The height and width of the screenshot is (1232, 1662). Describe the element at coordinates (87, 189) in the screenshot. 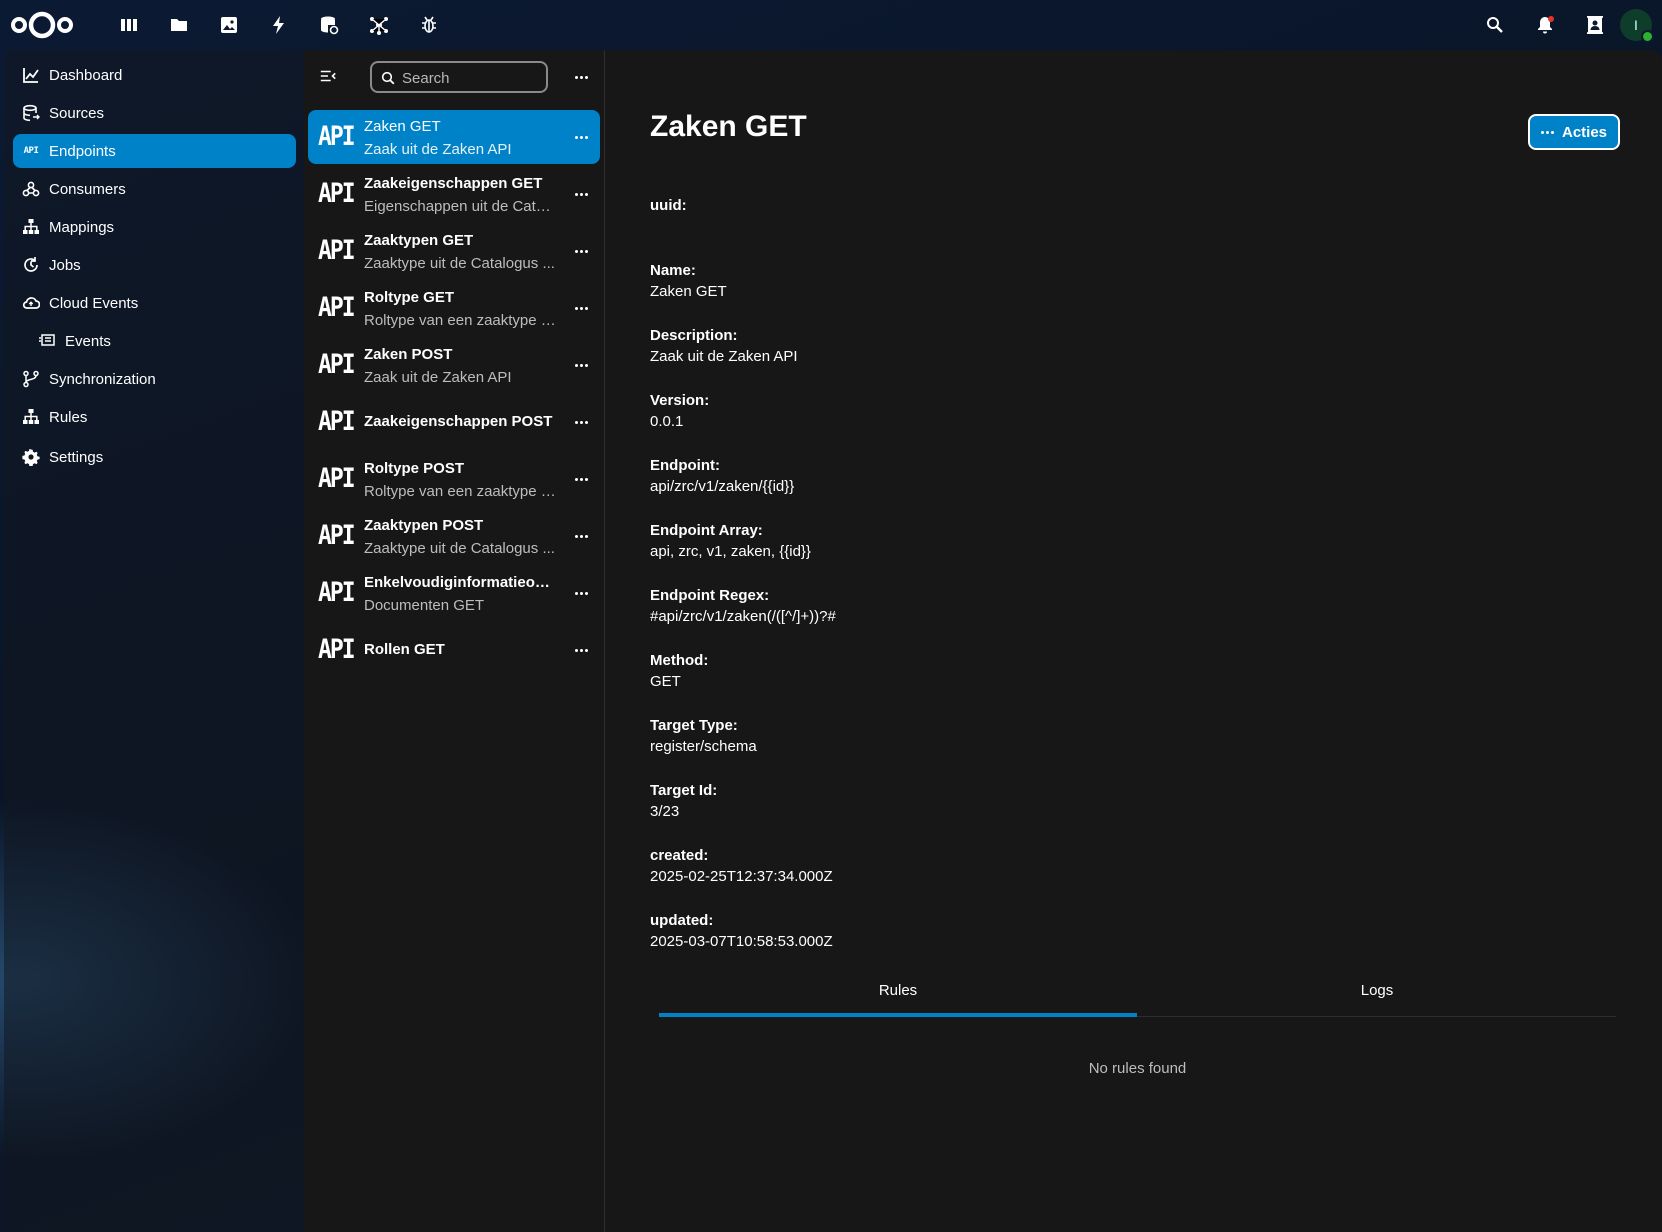

I see `nav-label-consumers: Consumers` at that location.